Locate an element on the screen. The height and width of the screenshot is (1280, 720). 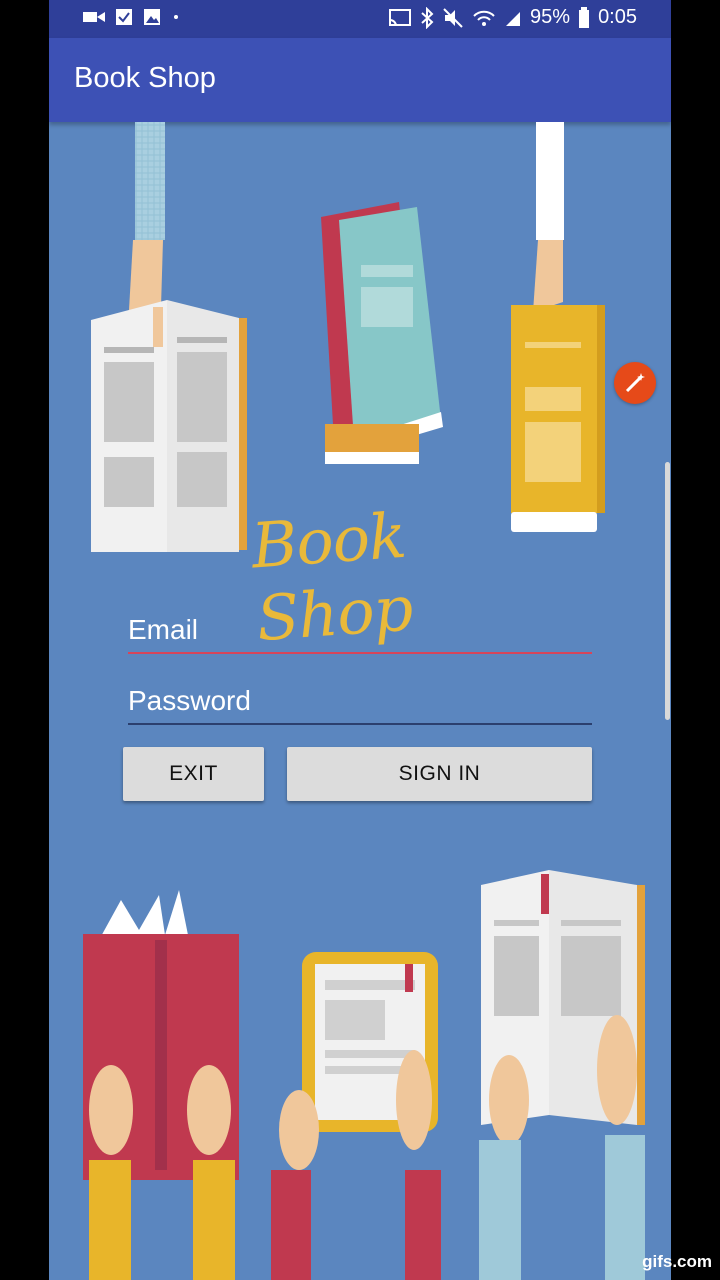
dot-icon is located at coordinates (176, 17).